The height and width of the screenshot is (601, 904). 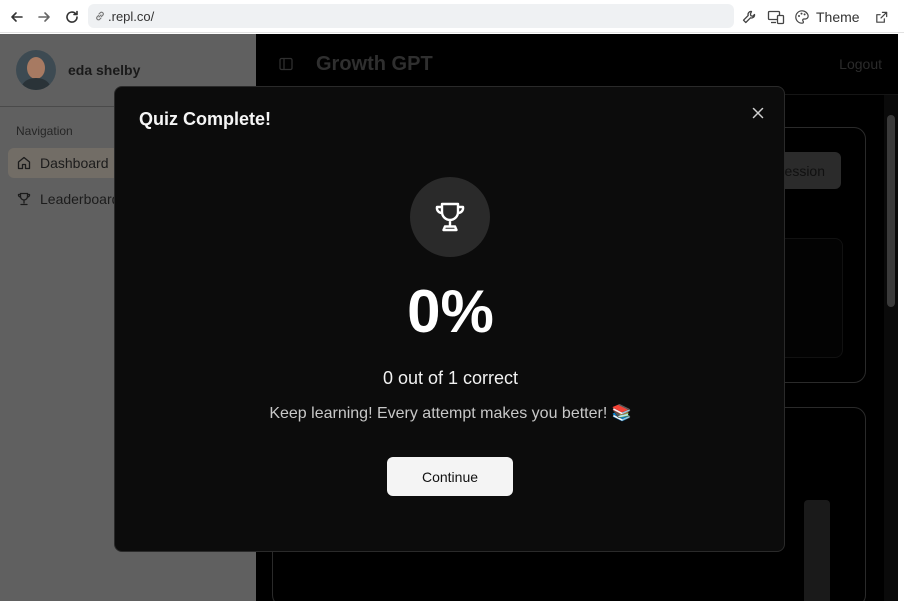 I want to click on external-link-icon, so click(x=882, y=17).